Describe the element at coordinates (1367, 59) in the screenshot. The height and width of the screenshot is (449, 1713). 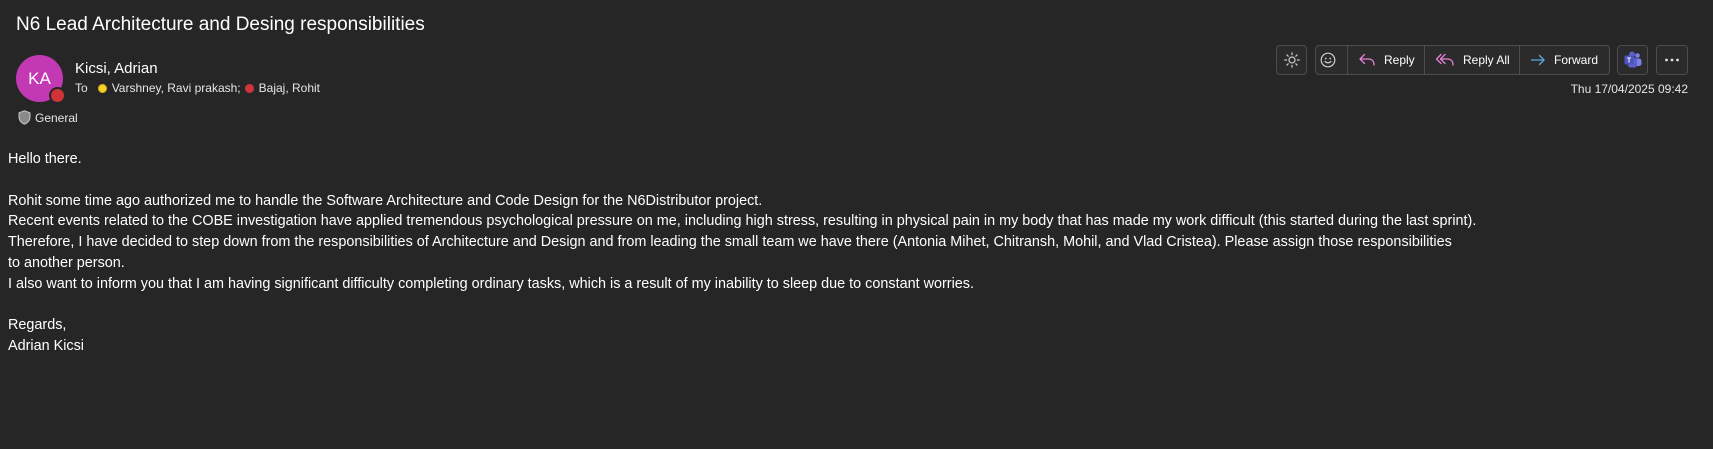
I see `reply-icon` at that location.